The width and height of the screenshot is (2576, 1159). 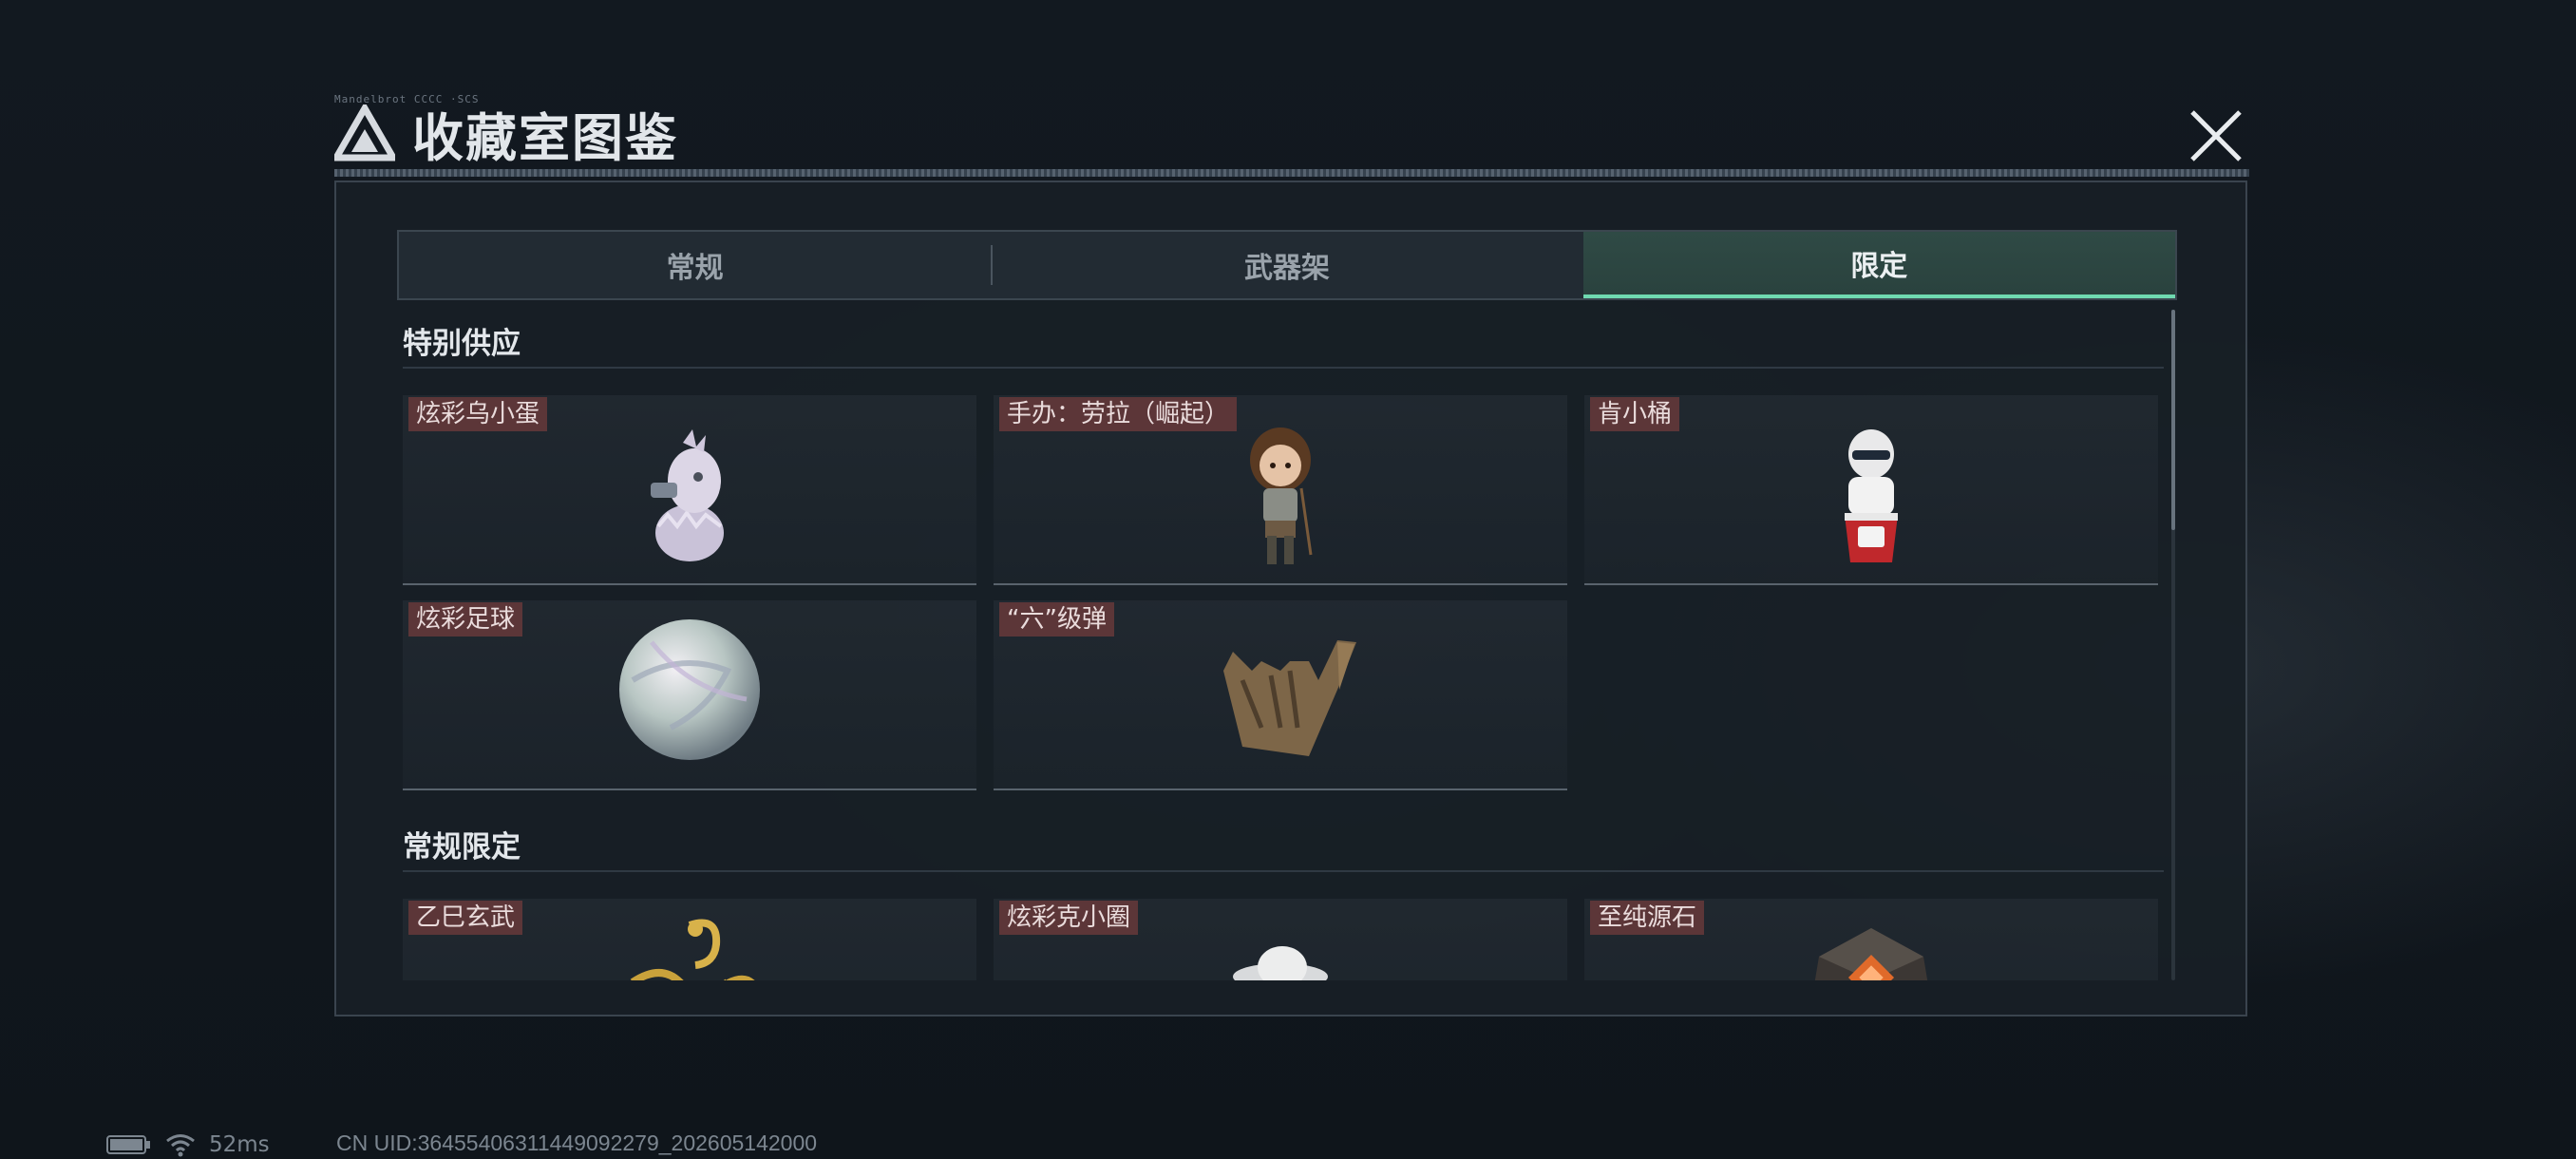 I want to click on white-hat-figure-icon, so click(x=1280, y=963).